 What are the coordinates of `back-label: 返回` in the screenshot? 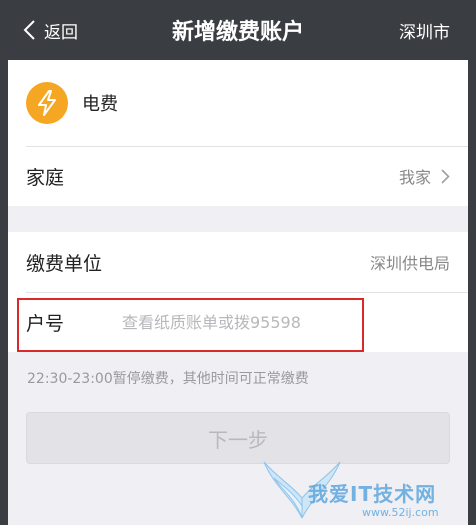 It's located at (61, 32).